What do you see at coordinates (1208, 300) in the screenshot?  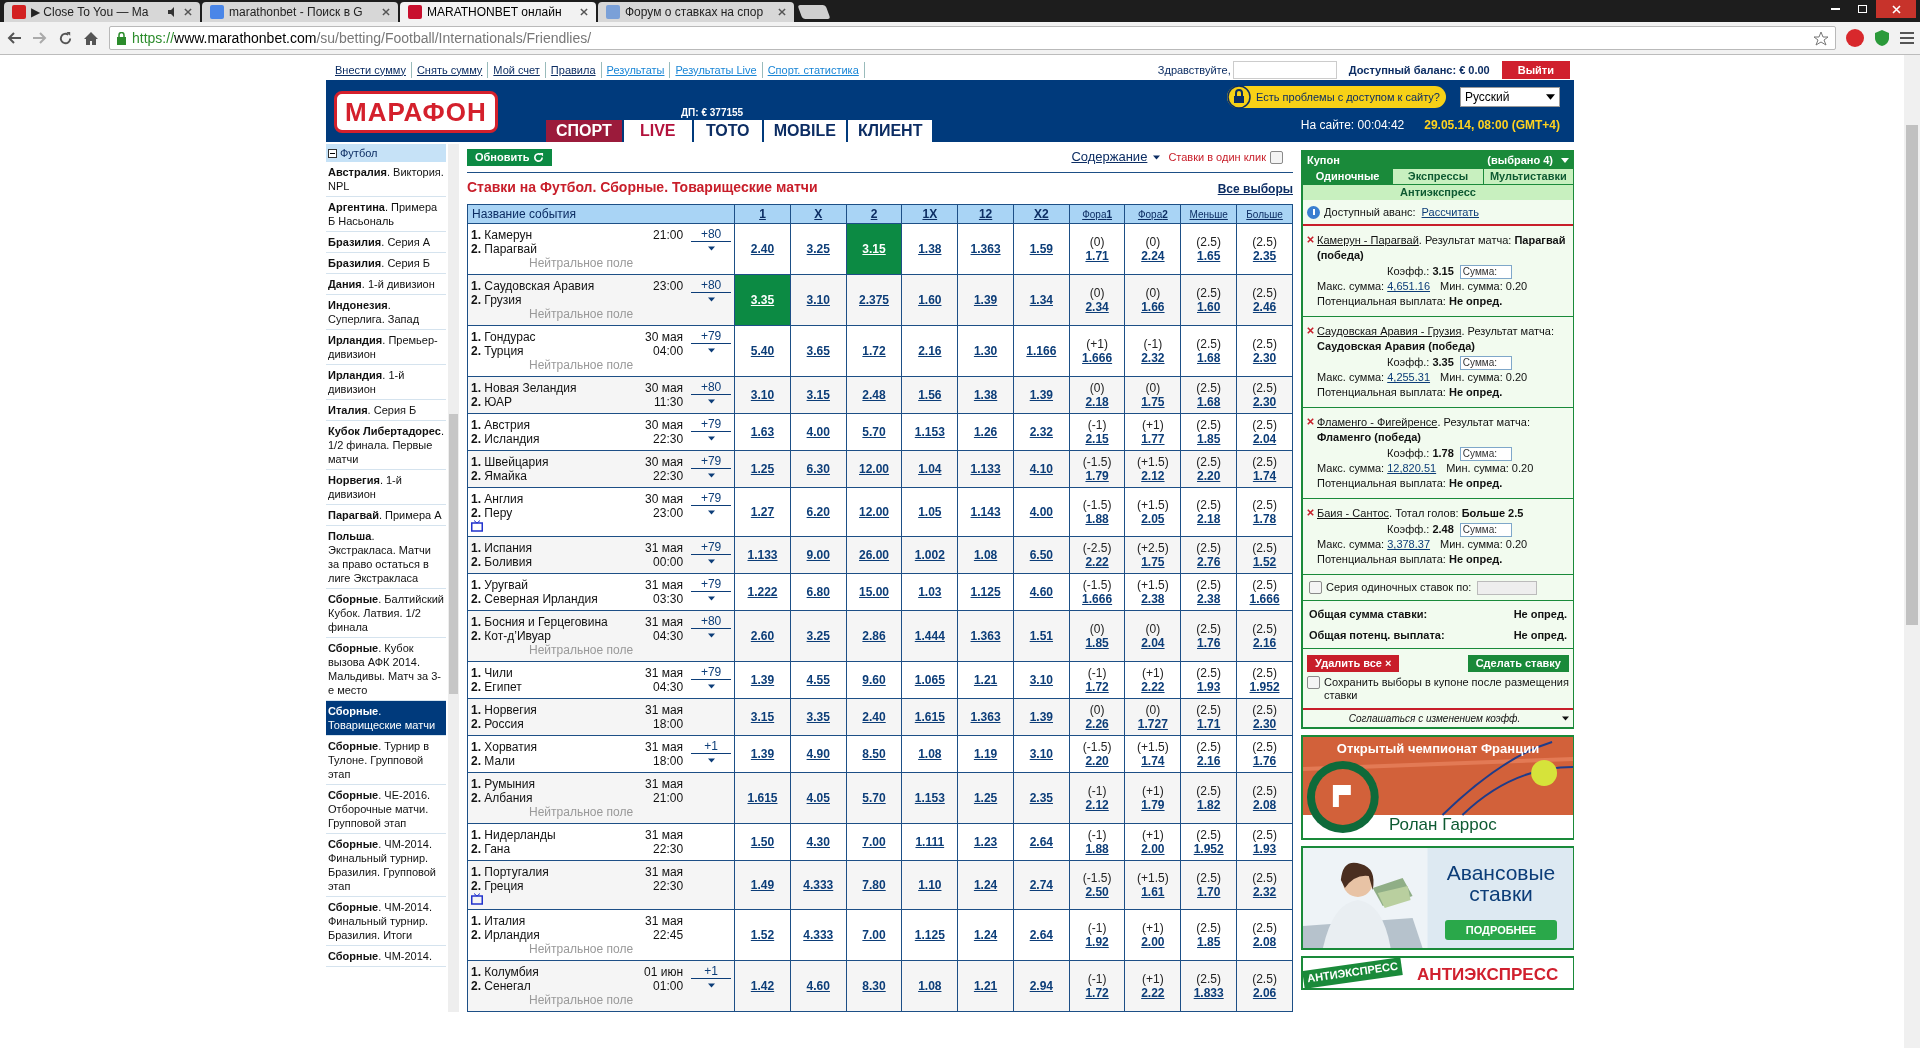 I see `handicap-cell: (2.5) 1.60` at bounding box center [1208, 300].